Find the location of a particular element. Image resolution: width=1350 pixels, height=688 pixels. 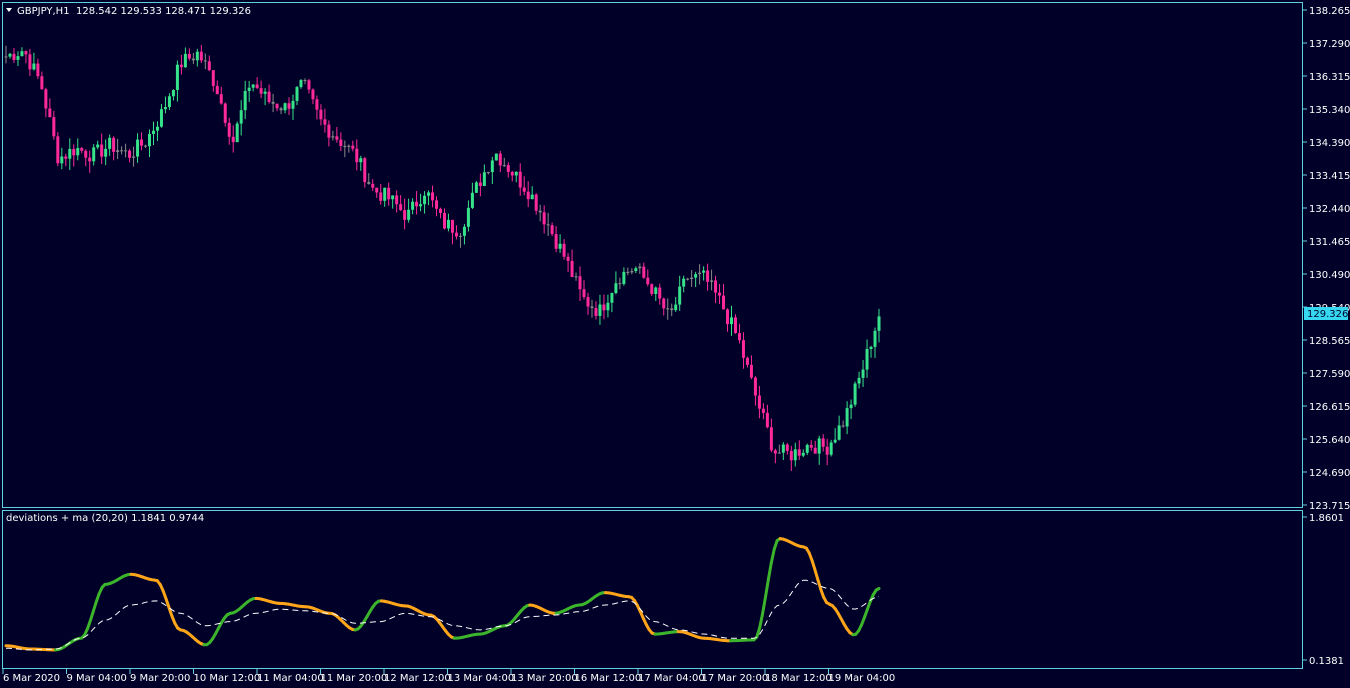

deviation-line-segment is located at coordinates (877, 589).